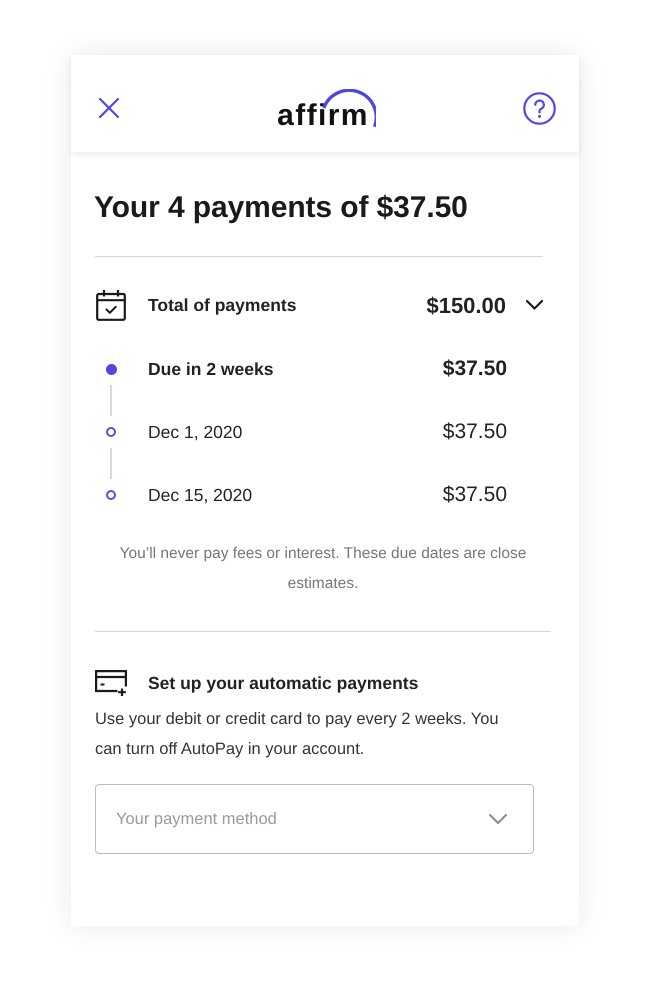  Describe the element at coordinates (111, 305) in the screenshot. I see `calendar-check-icon` at that location.